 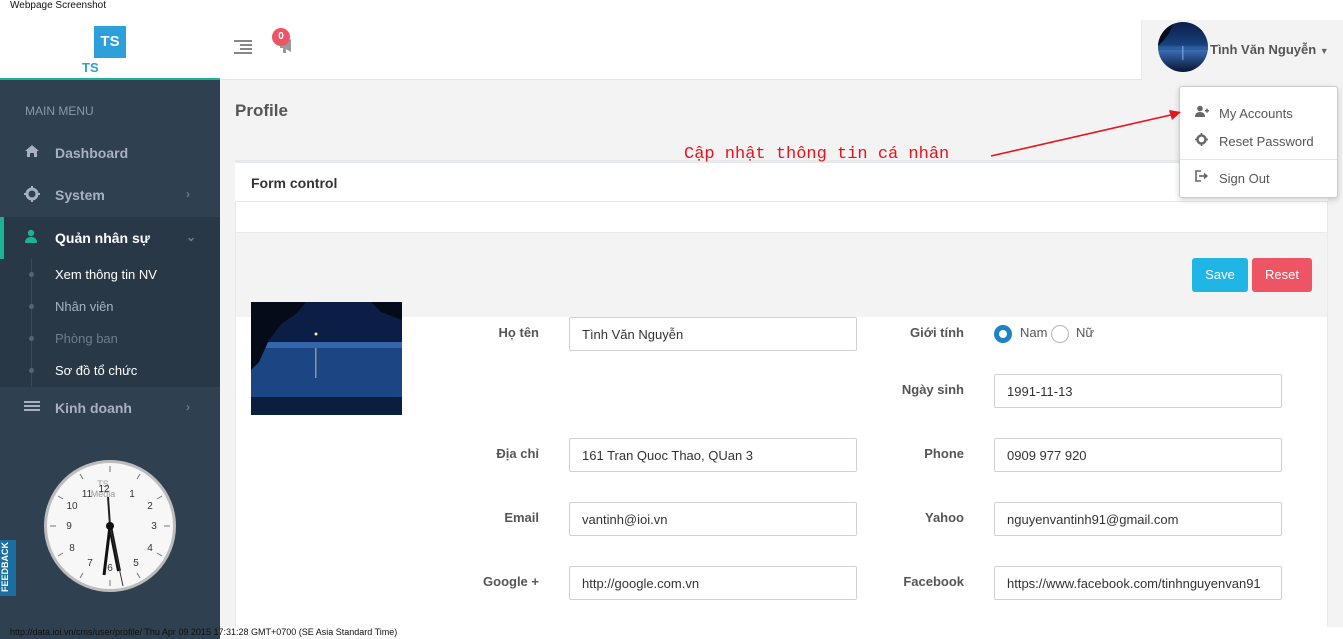 I want to click on home-icon, so click(x=32, y=152).